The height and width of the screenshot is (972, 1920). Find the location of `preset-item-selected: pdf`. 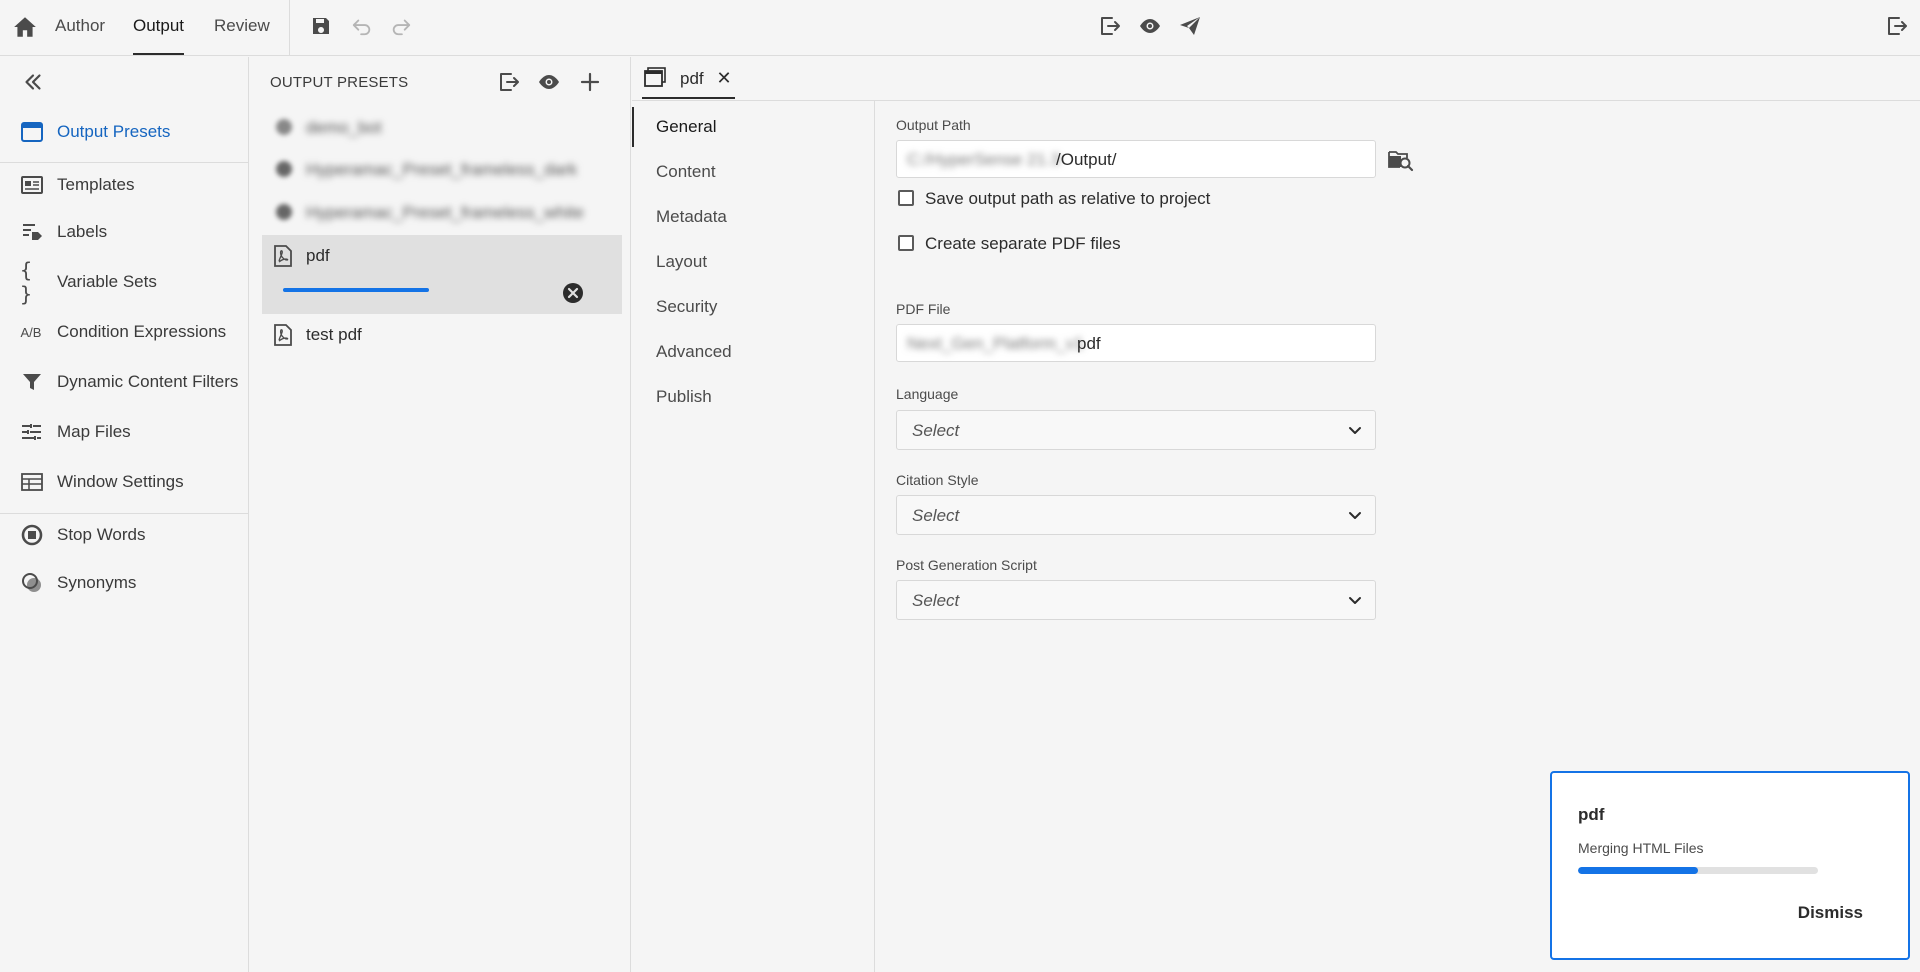

preset-item-selected: pdf is located at coordinates (442, 274).